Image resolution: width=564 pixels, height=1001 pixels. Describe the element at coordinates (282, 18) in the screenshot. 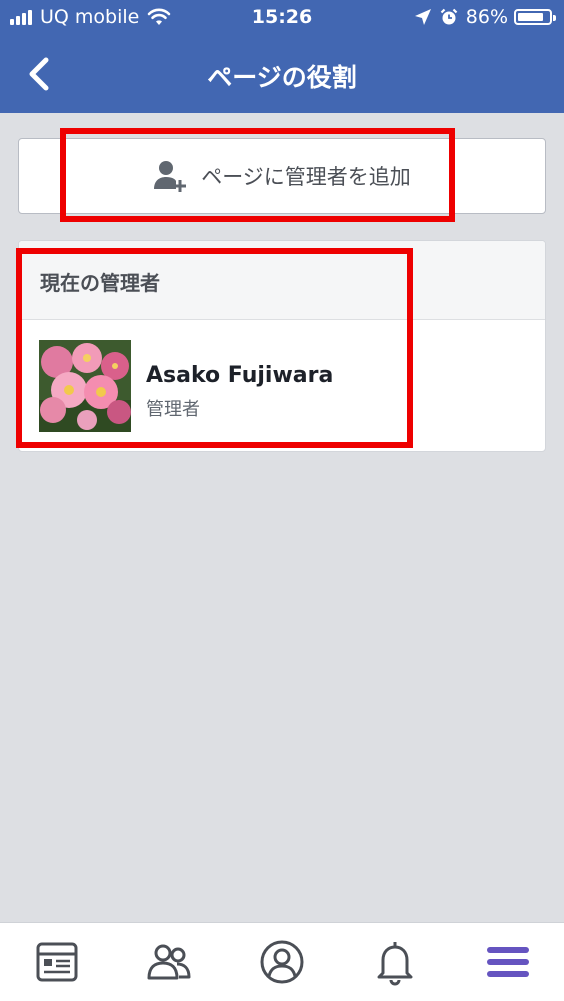

I see `status-bar: UQ mobile 15:26 86%` at that location.